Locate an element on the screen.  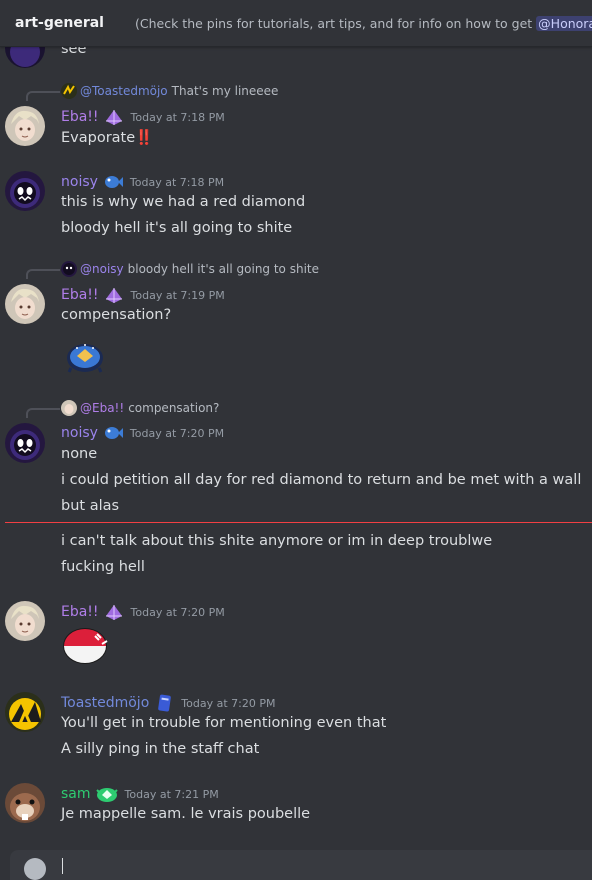
message-header: sam Today at 7:21 PM is located at coordinates (140, 794).